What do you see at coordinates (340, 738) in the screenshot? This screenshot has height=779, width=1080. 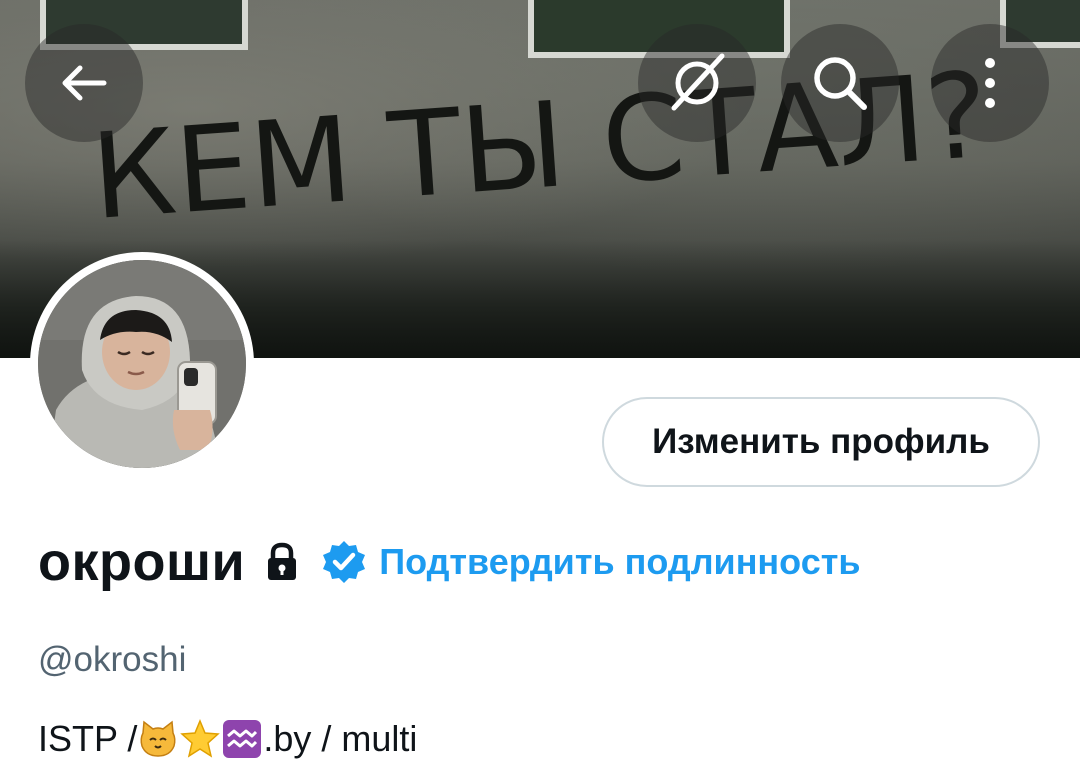 I see `bio-suffix: .by / multi` at bounding box center [340, 738].